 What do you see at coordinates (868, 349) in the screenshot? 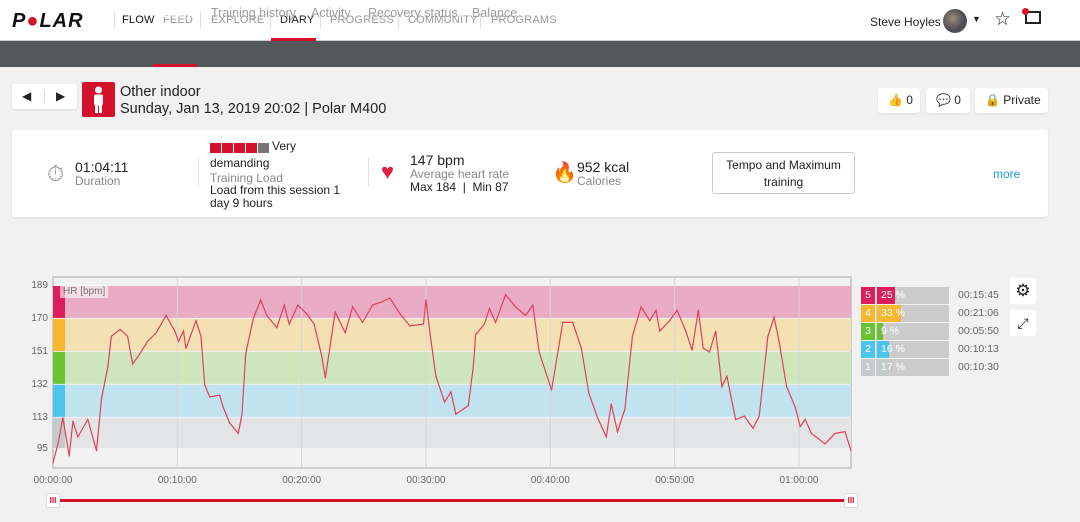
I see `zone-number: 2` at bounding box center [868, 349].